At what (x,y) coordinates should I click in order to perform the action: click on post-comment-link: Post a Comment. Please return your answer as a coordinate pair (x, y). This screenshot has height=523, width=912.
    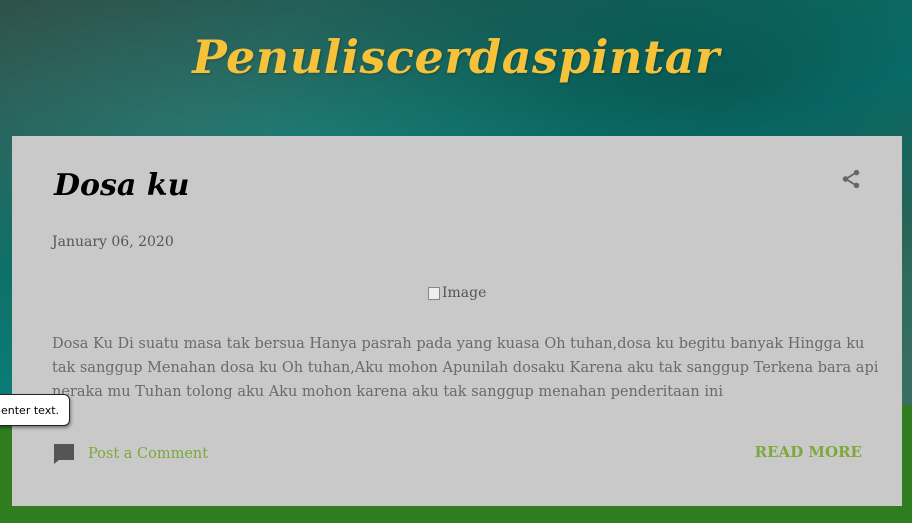
    Looking at the image, I should click on (130, 454).